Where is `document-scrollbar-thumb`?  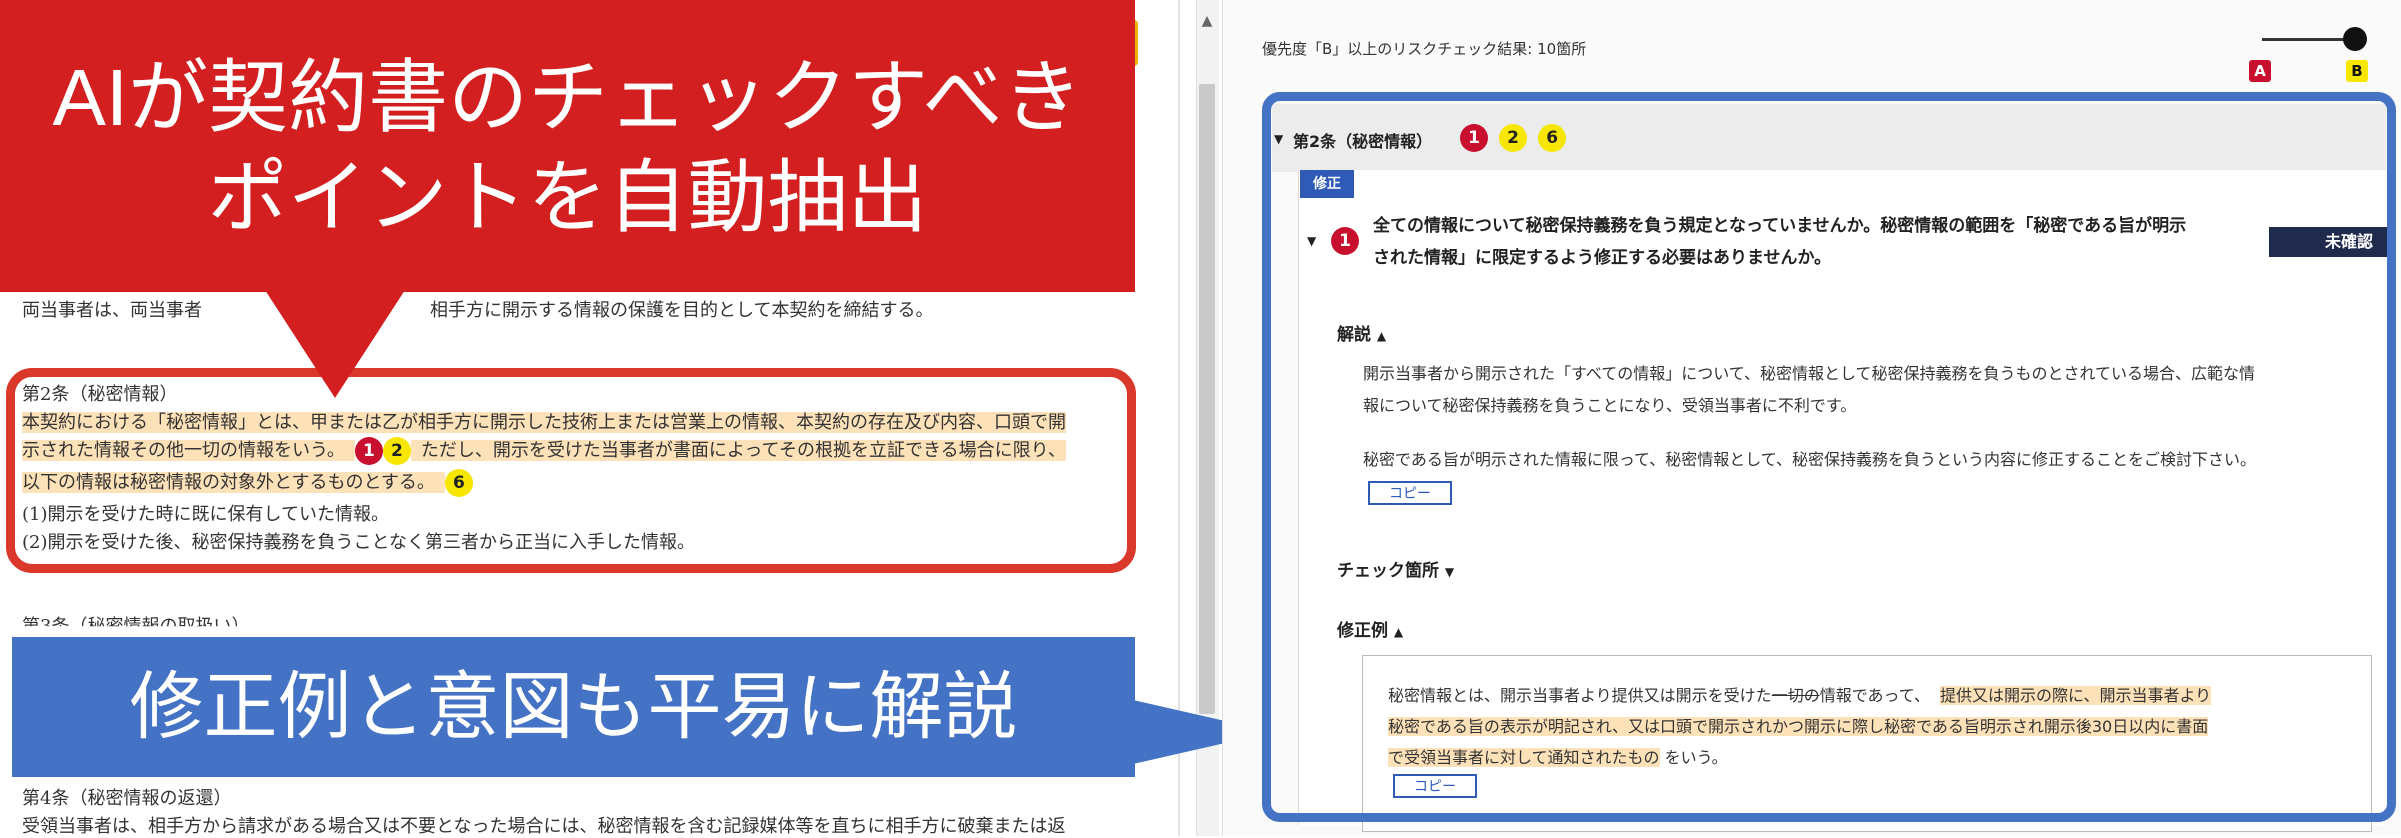 document-scrollbar-thumb is located at coordinates (1207, 399).